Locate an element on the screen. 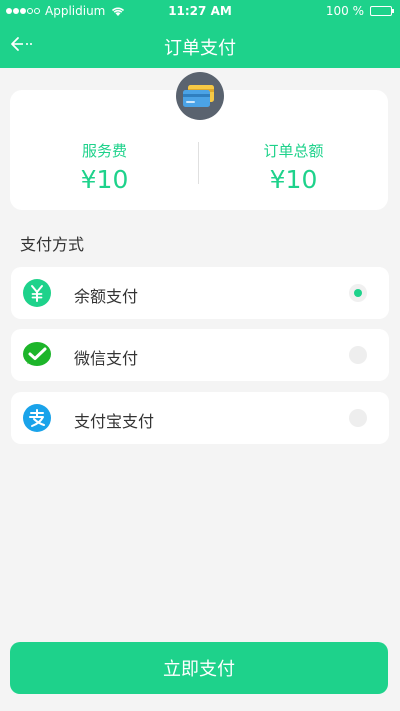 The width and height of the screenshot is (400, 711). status-bar: Applidium 11:27 AM 100 % is located at coordinates (200, 11).